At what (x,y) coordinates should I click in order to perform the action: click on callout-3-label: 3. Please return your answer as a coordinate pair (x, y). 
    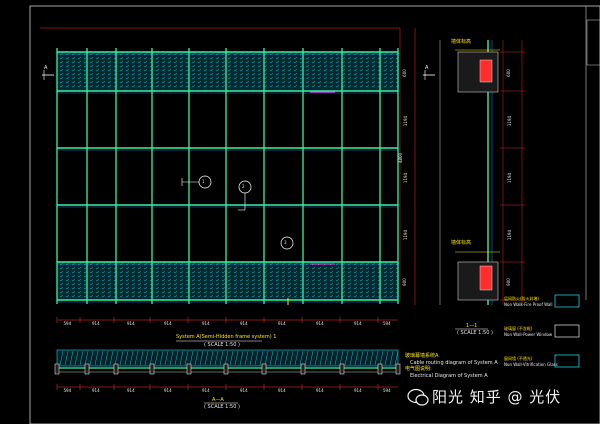
    Looking at the image, I should click on (285, 242).